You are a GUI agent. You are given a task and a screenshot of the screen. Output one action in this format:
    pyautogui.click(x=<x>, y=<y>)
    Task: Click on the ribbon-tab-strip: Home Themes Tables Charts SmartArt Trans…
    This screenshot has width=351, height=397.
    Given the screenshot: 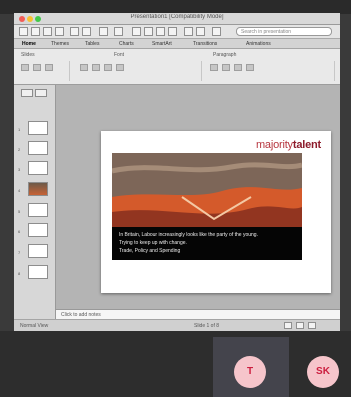 What is the action you would take?
    pyautogui.click(x=177, y=44)
    